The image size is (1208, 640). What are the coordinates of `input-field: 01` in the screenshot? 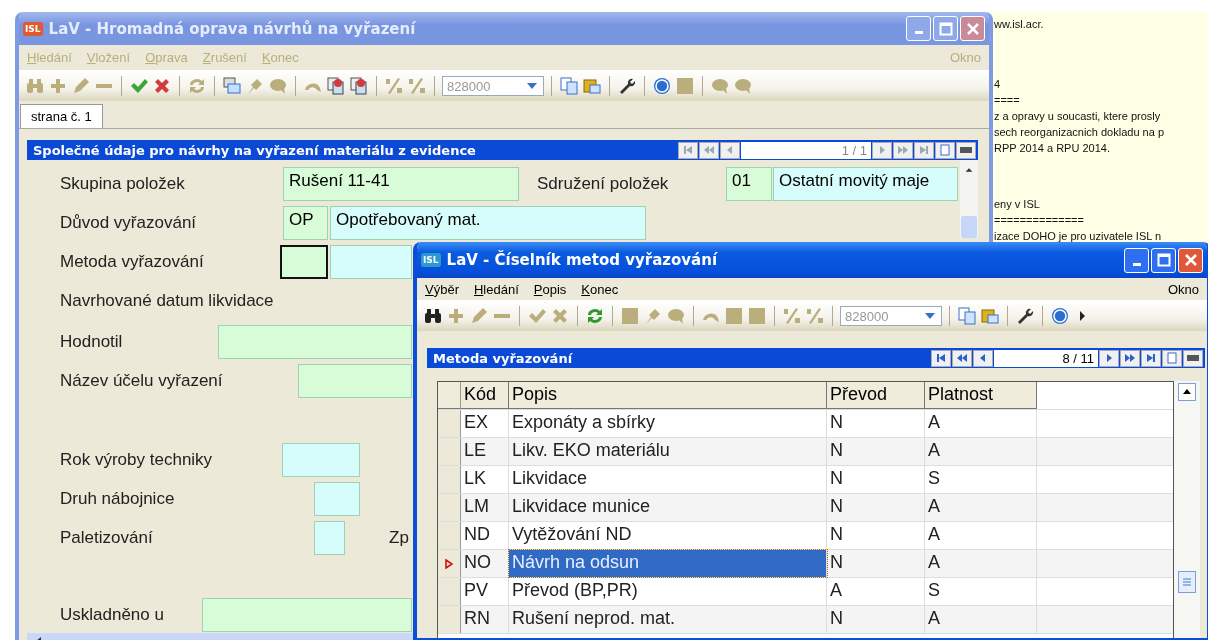 It's located at (749, 183).